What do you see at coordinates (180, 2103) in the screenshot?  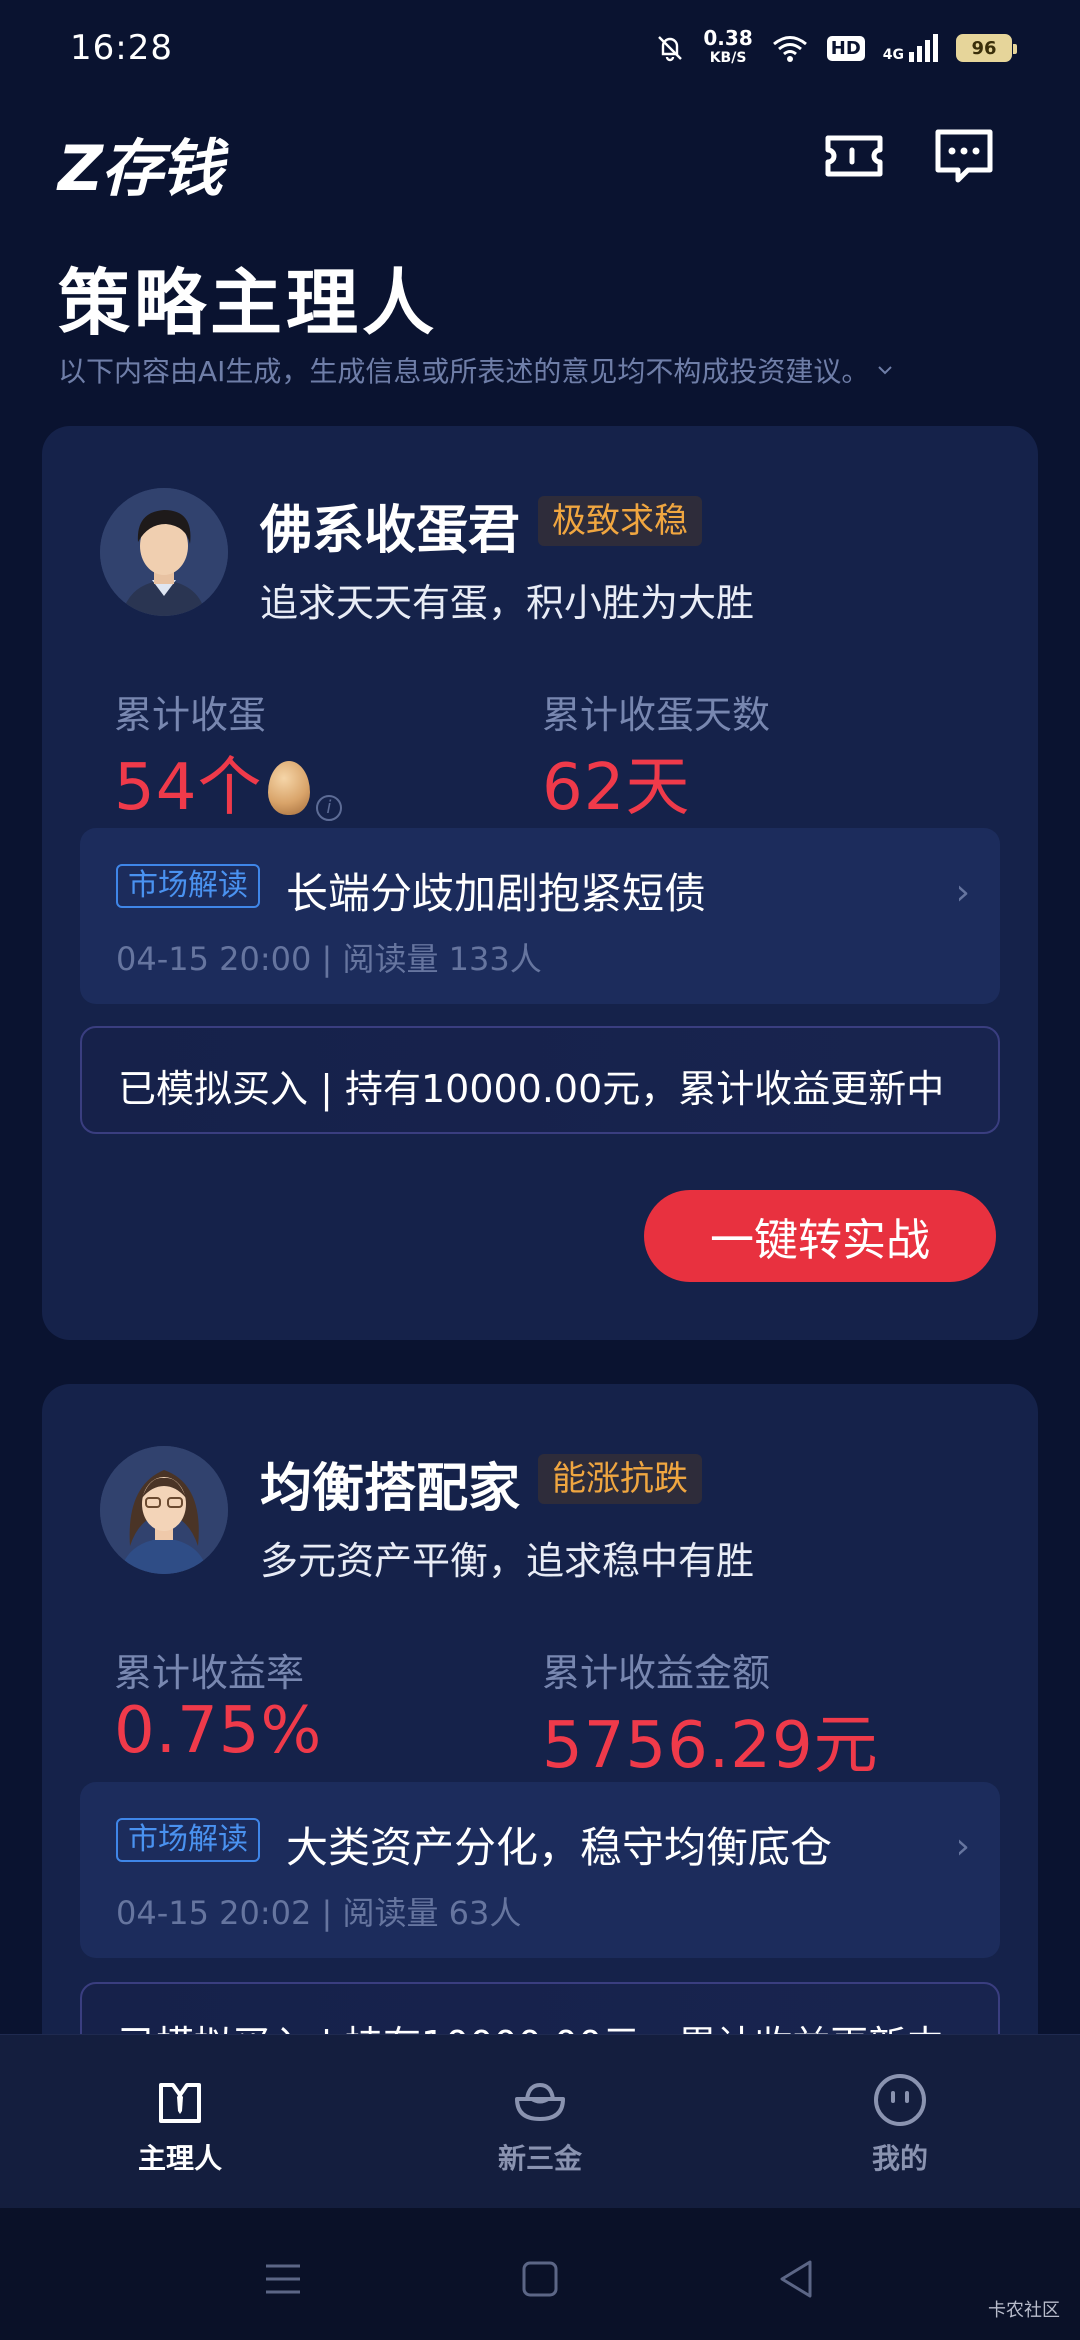 I see `manager-icon` at bounding box center [180, 2103].